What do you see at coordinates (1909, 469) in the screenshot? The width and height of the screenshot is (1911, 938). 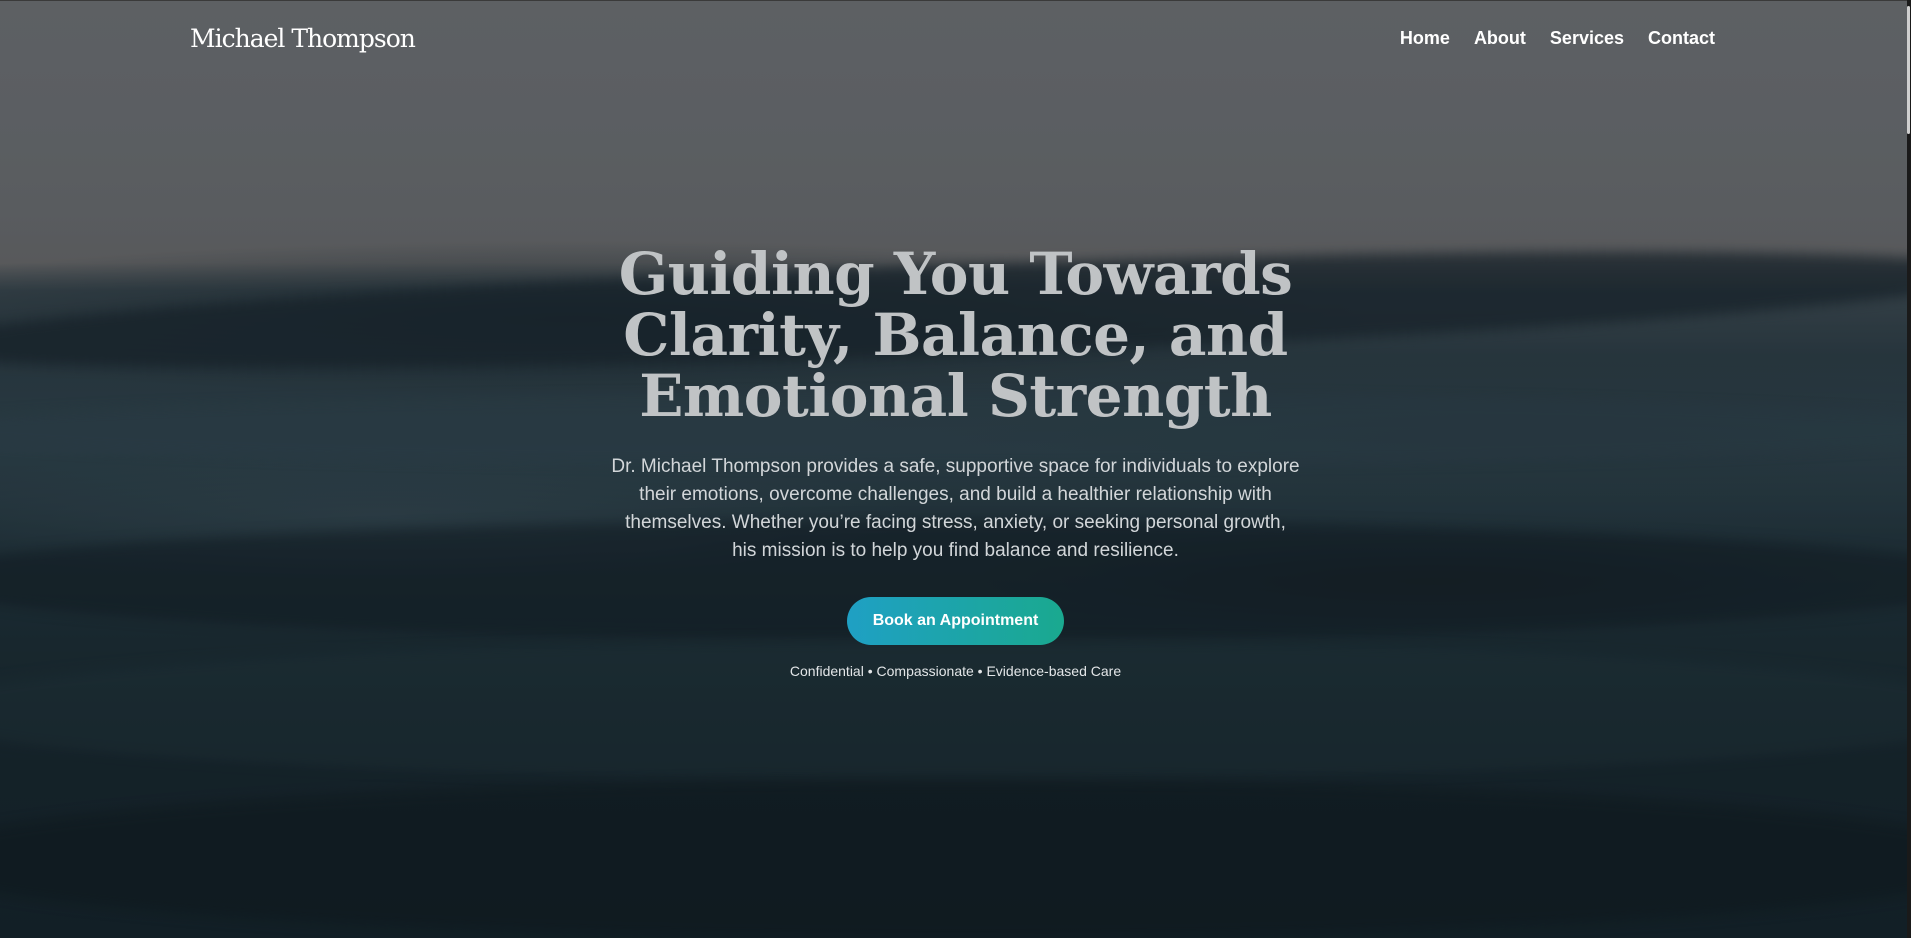 I see `scrollbar-track` at bounding box center [1909, 469].